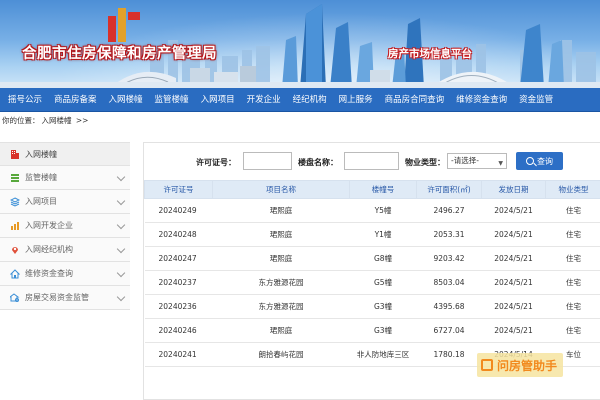 The image size is (600, 400). Describe the element at coordinates (487, 365) in the screenshot. I see `question-icon` at that location.